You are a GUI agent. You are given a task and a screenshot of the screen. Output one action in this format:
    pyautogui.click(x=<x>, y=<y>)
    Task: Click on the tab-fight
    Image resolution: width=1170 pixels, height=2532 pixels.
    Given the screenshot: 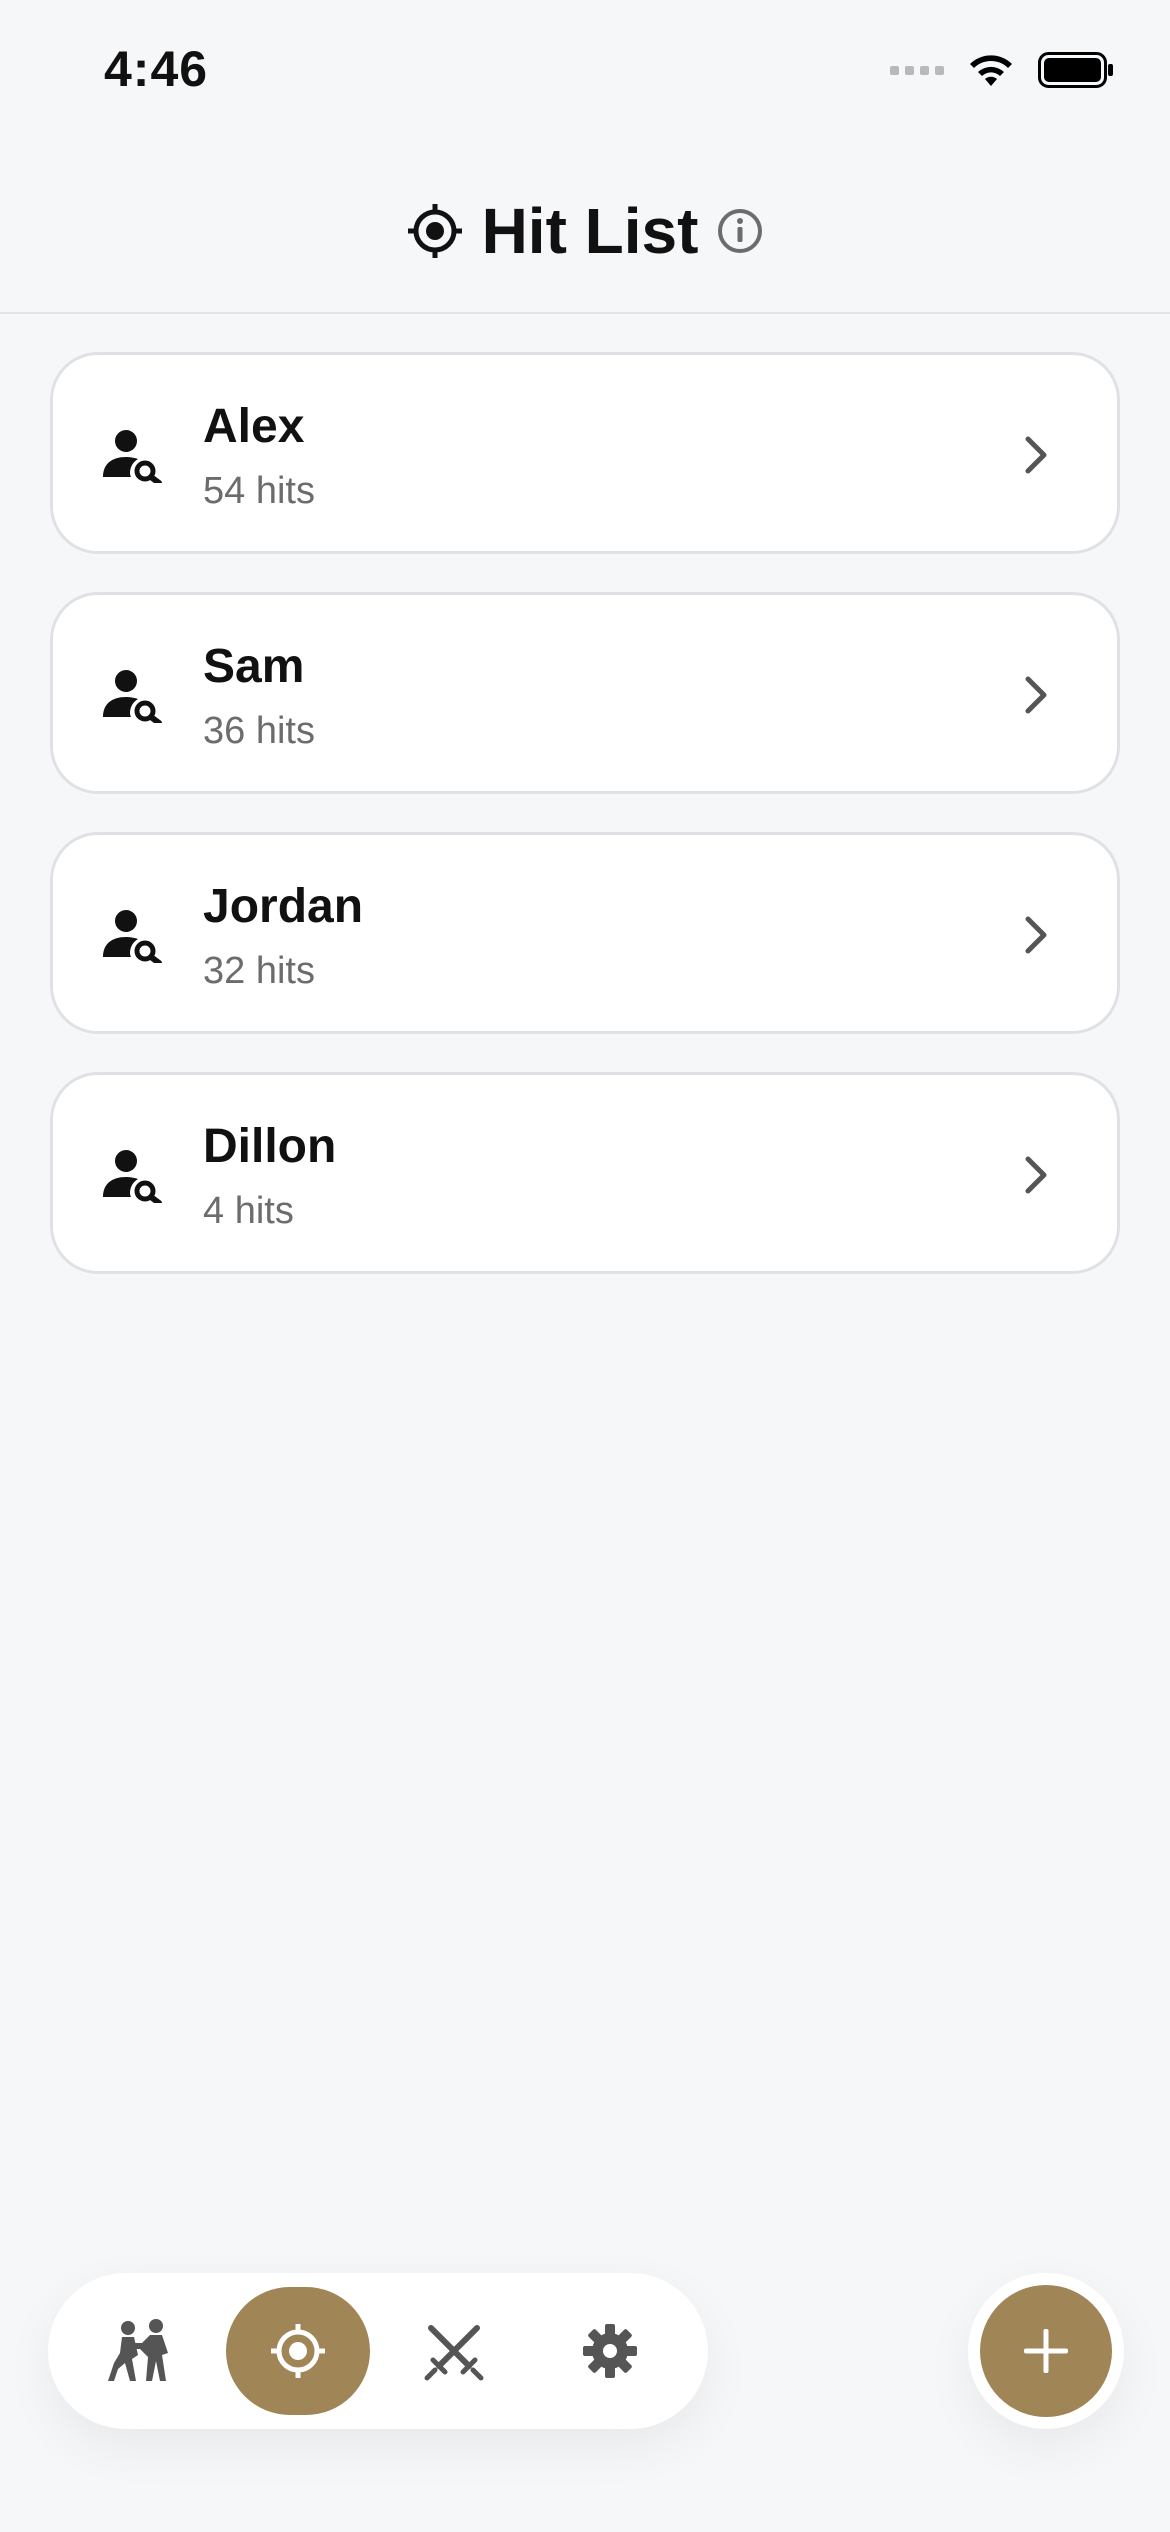 What is the action you would take?
    pyautogui.click(x=142, y=2351)
    